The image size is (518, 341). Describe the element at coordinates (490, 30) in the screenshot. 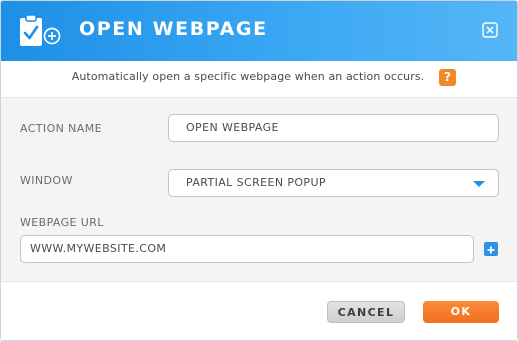

I see `close-icon` at that location.